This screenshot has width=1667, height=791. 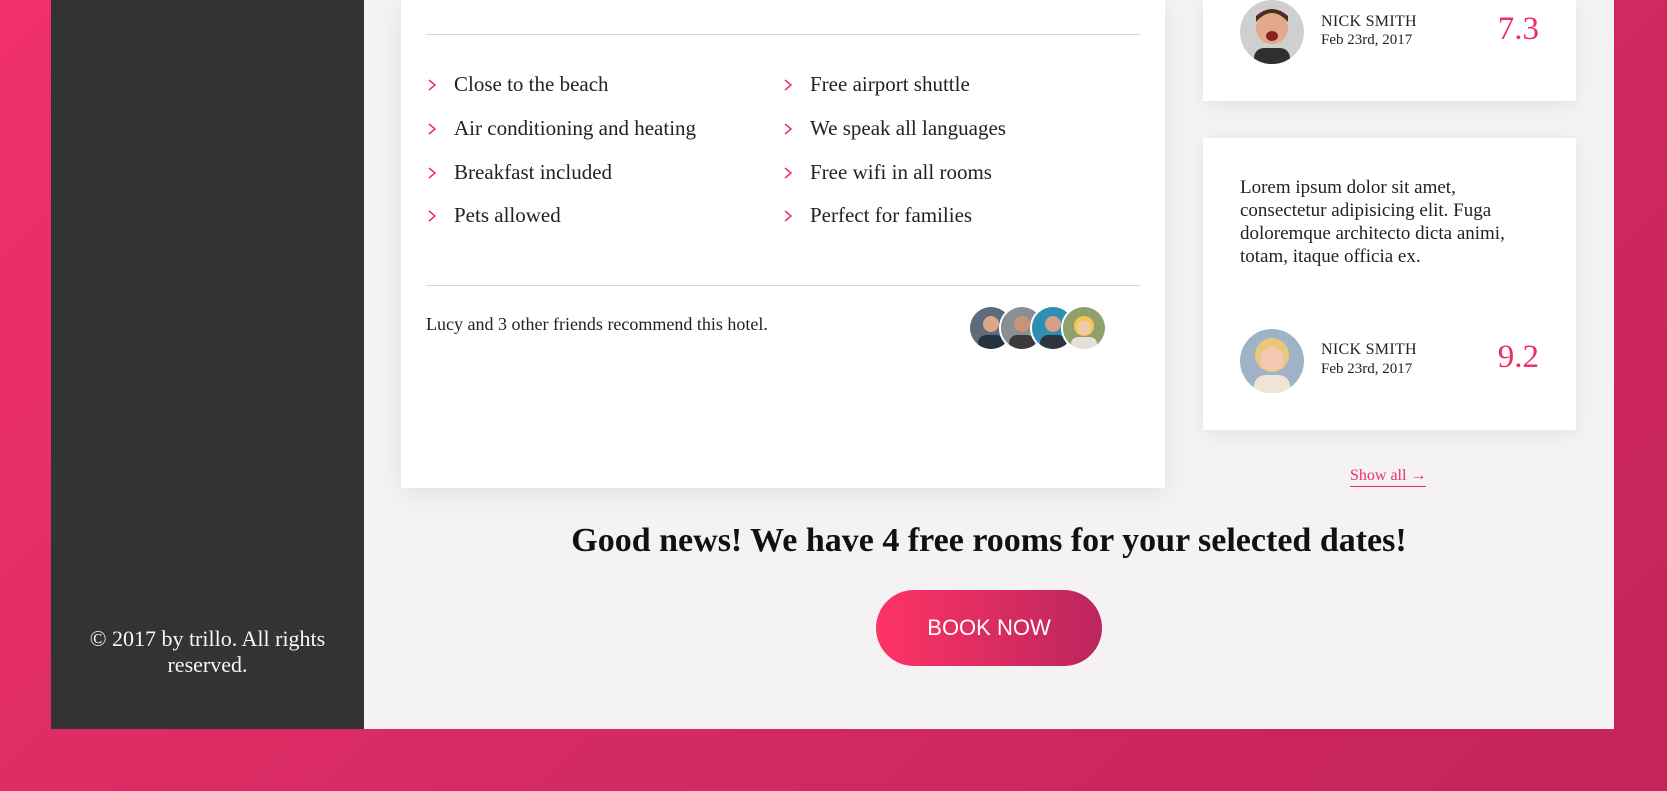 I want to click on feature-item: Perfect for families, so click(x=877, y=215).